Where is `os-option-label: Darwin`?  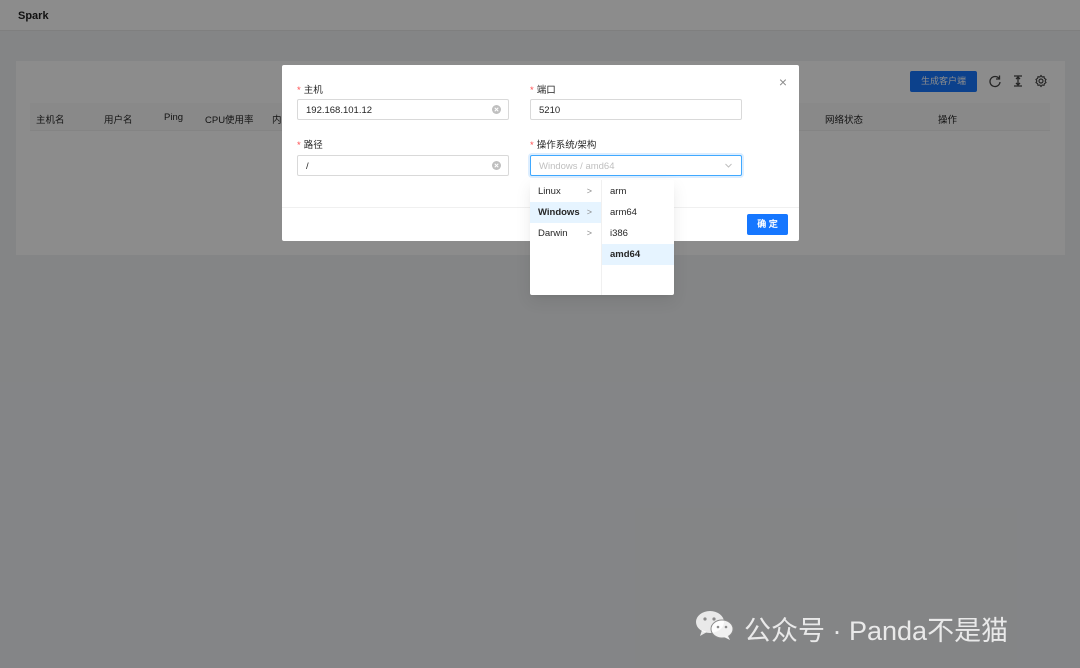 os-option-label: Darwin is located at coordinates (553, 233).